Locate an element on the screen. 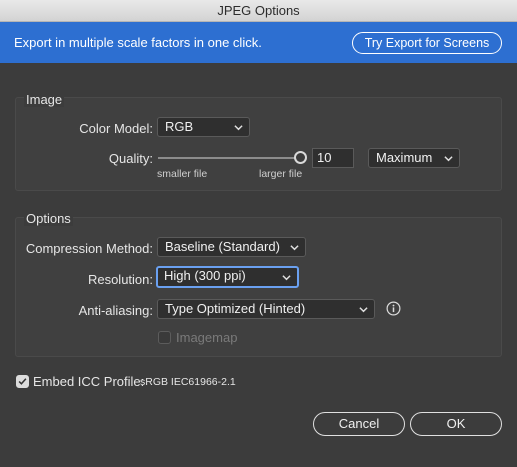  color-model-label: Color Model: is located at coordinates (116, 128).